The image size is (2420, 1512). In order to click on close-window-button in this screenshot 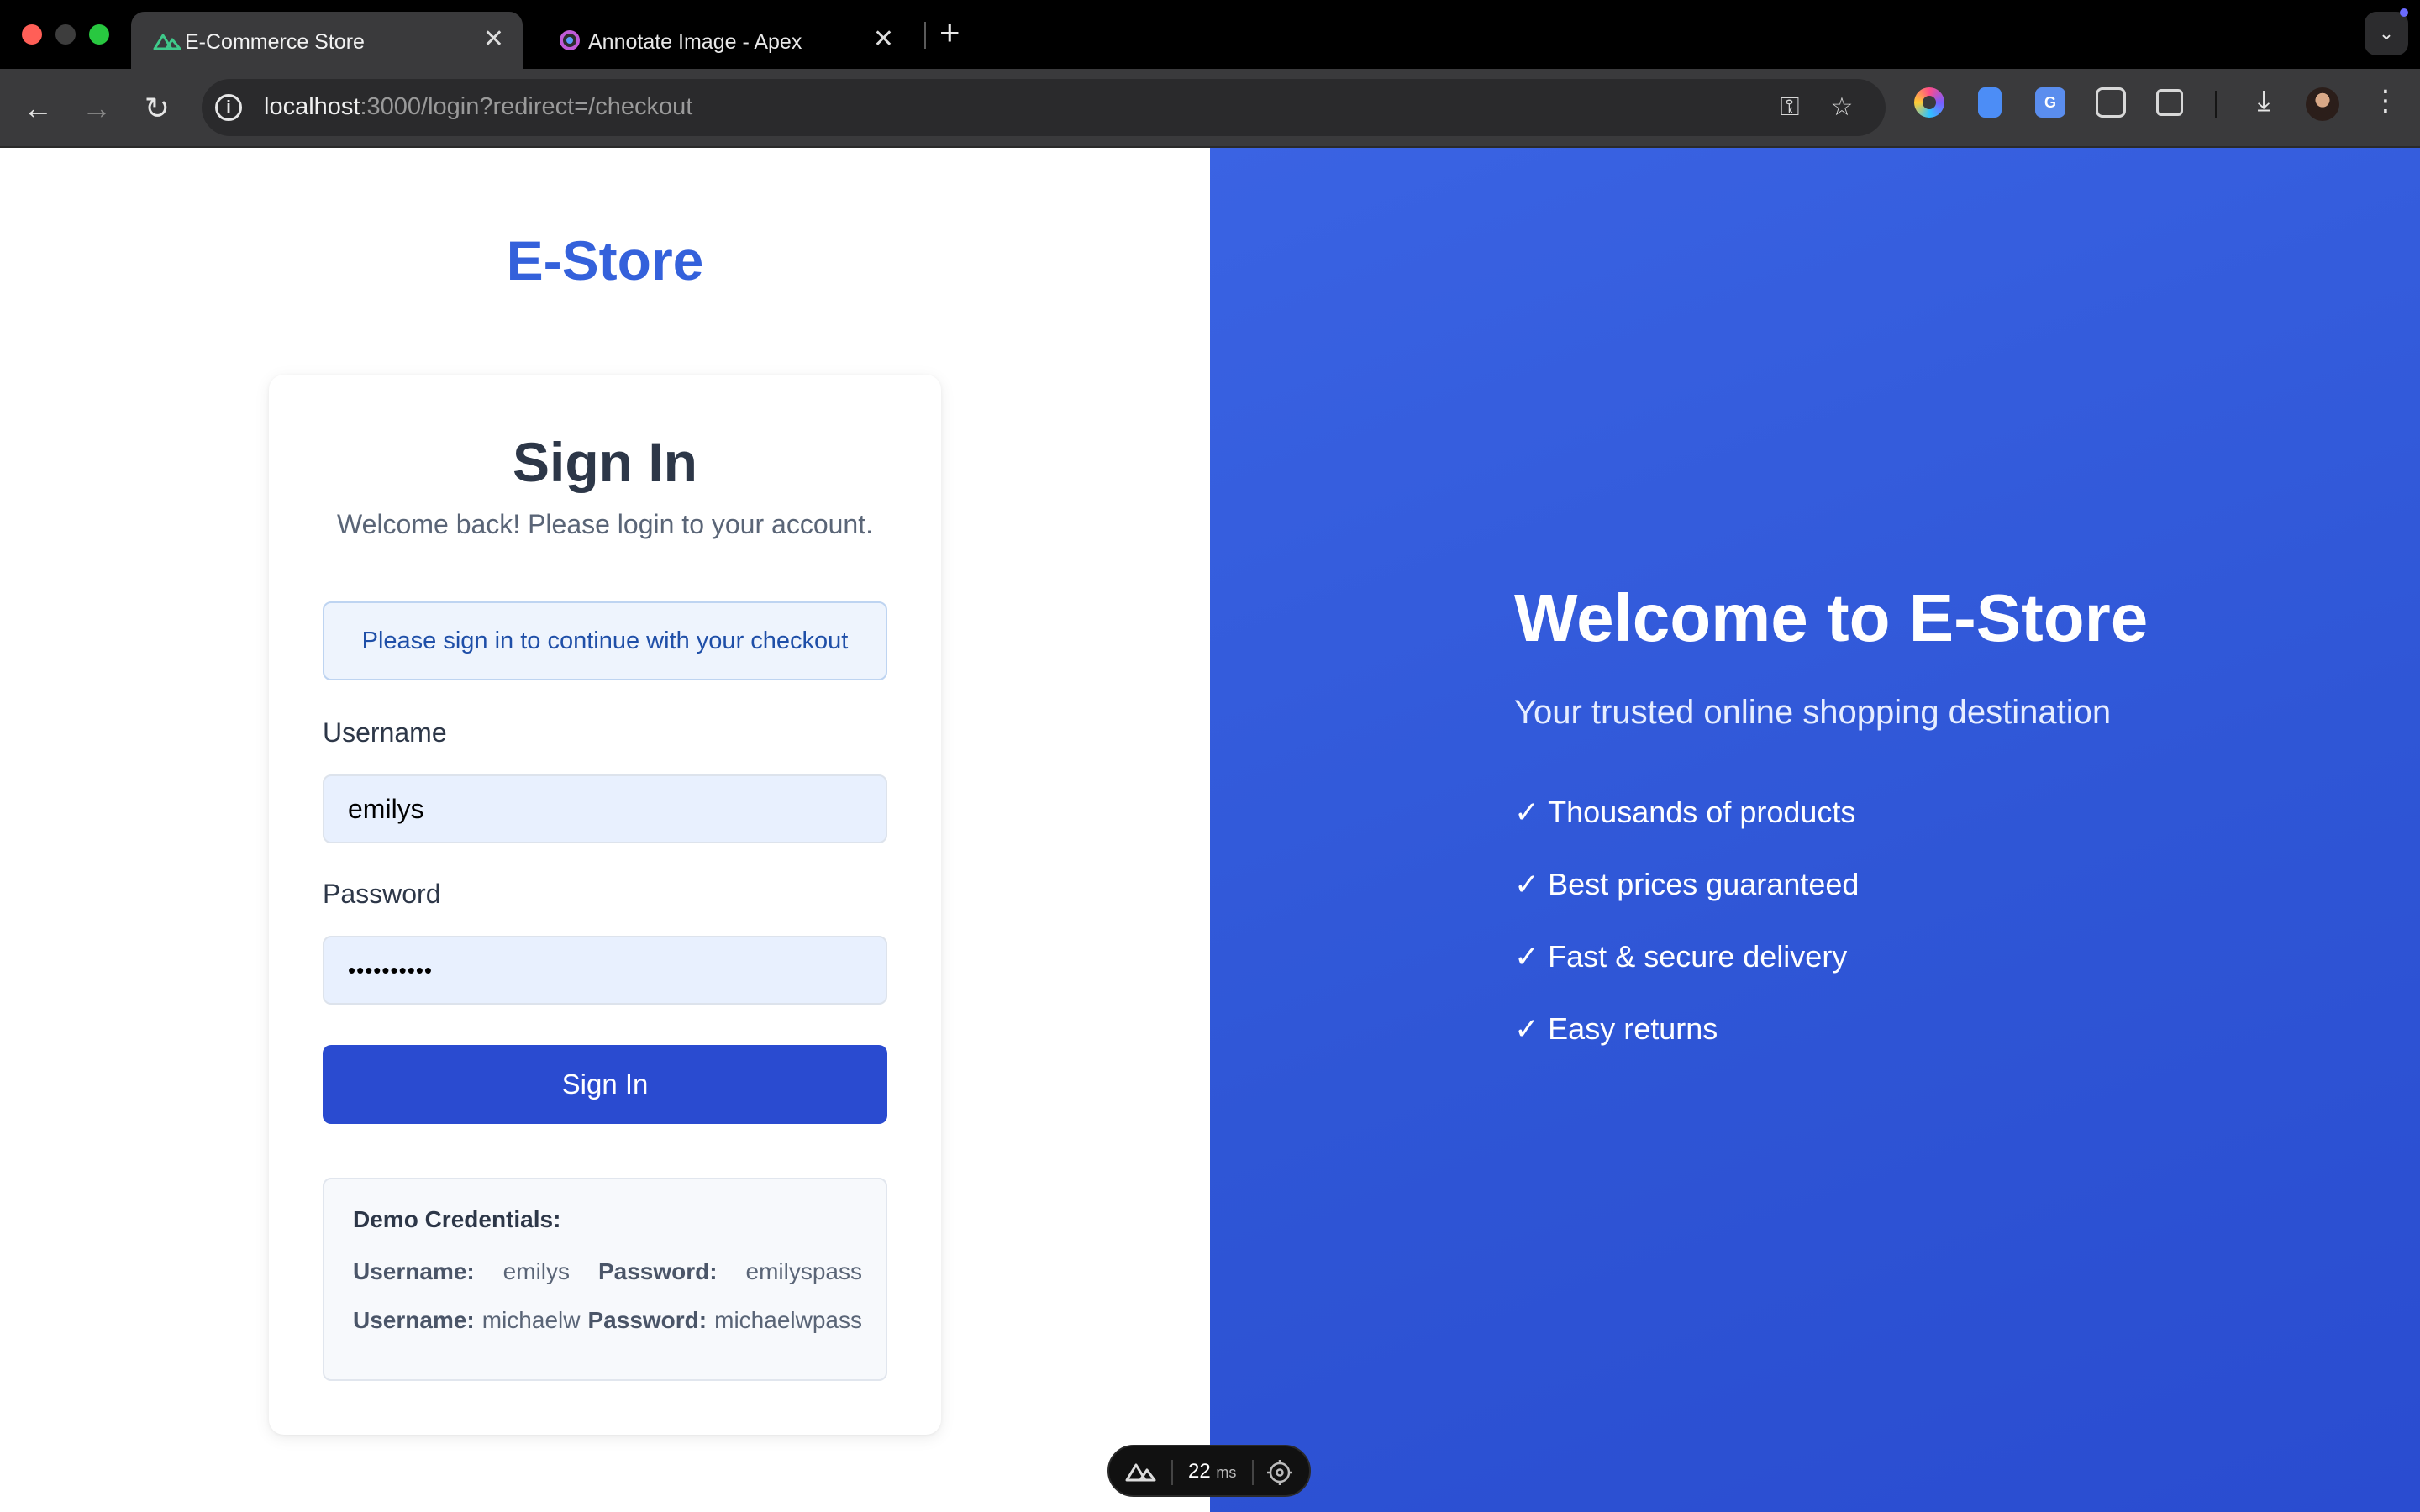, I will do `click(32, 34)`.